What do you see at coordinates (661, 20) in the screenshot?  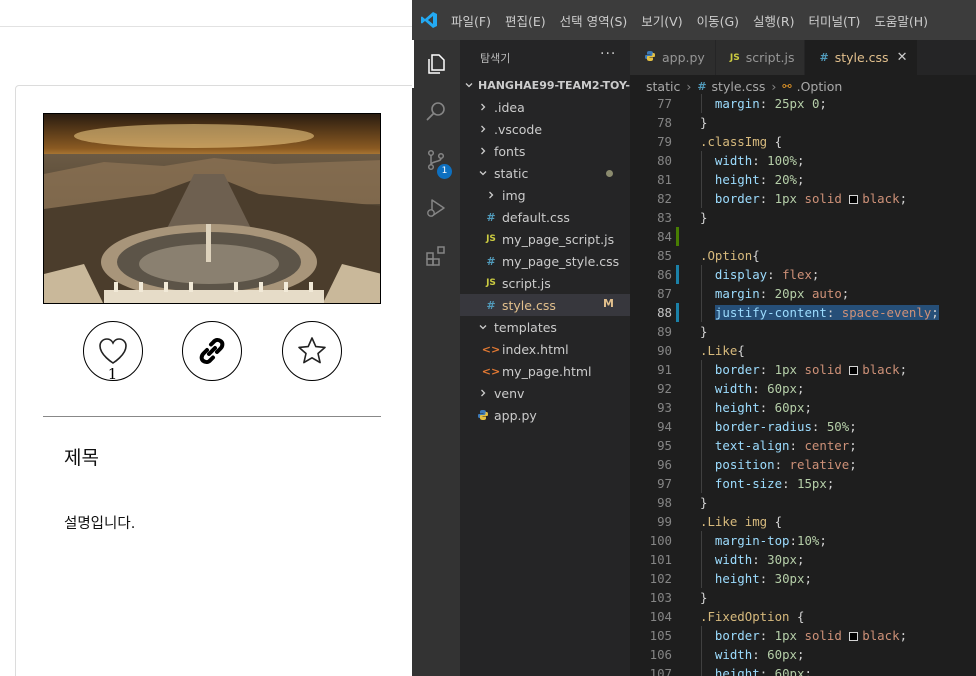 I see `menu-item: 보기(V)` at bounding box center [661, 20].